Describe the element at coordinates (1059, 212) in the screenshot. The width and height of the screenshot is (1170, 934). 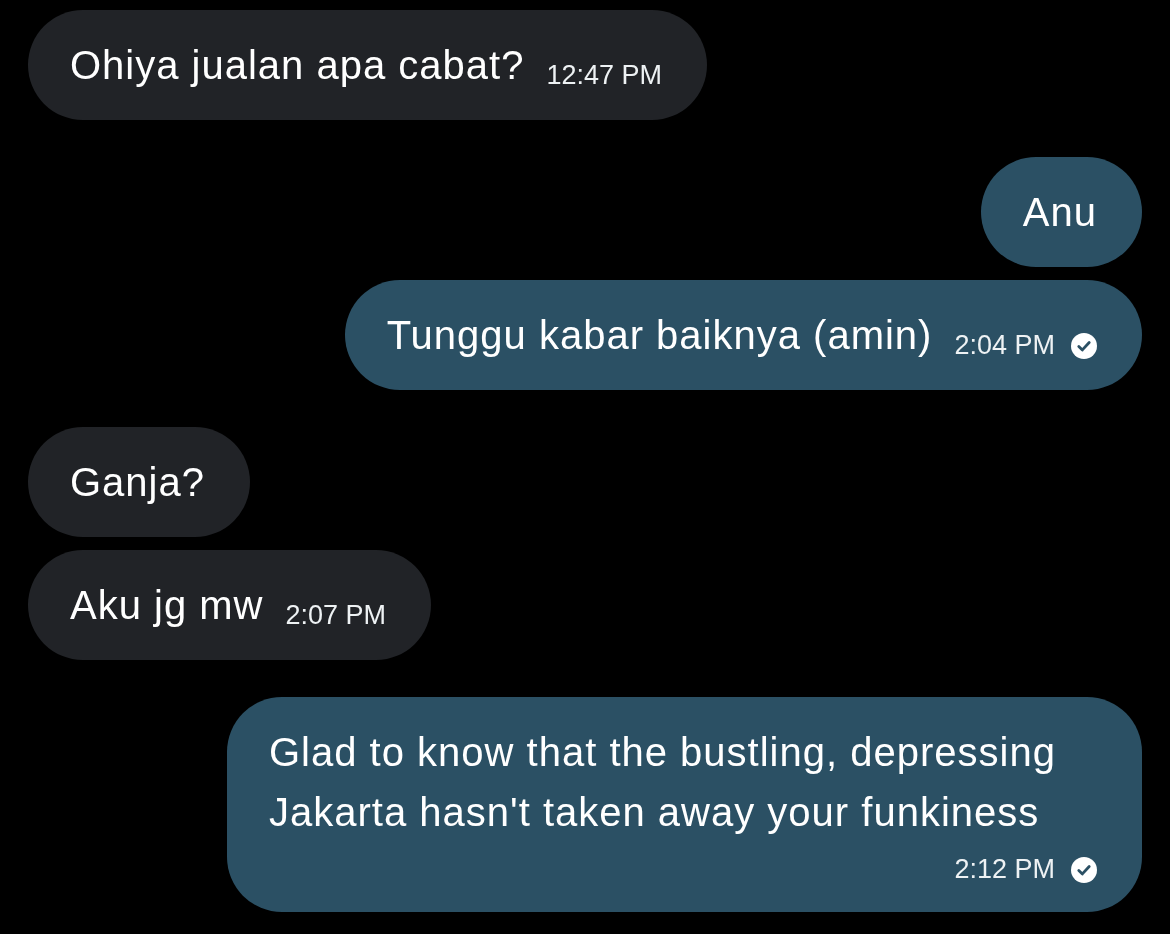
I see `message-text: Anu` at that location.